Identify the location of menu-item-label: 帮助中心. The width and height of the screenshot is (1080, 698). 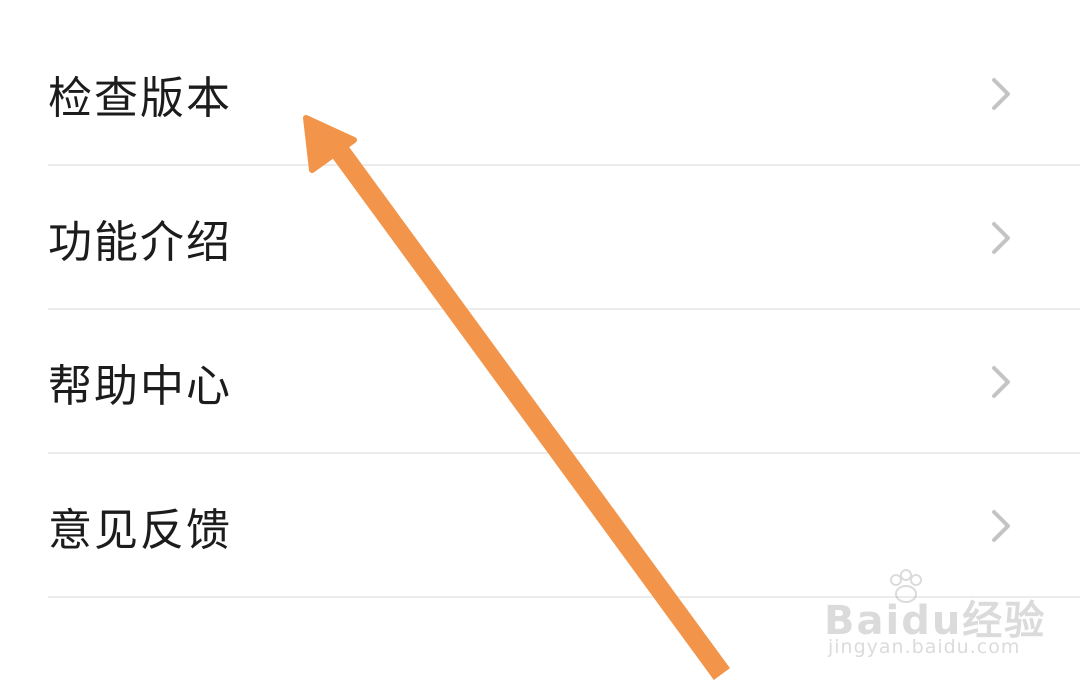
(140, 386).